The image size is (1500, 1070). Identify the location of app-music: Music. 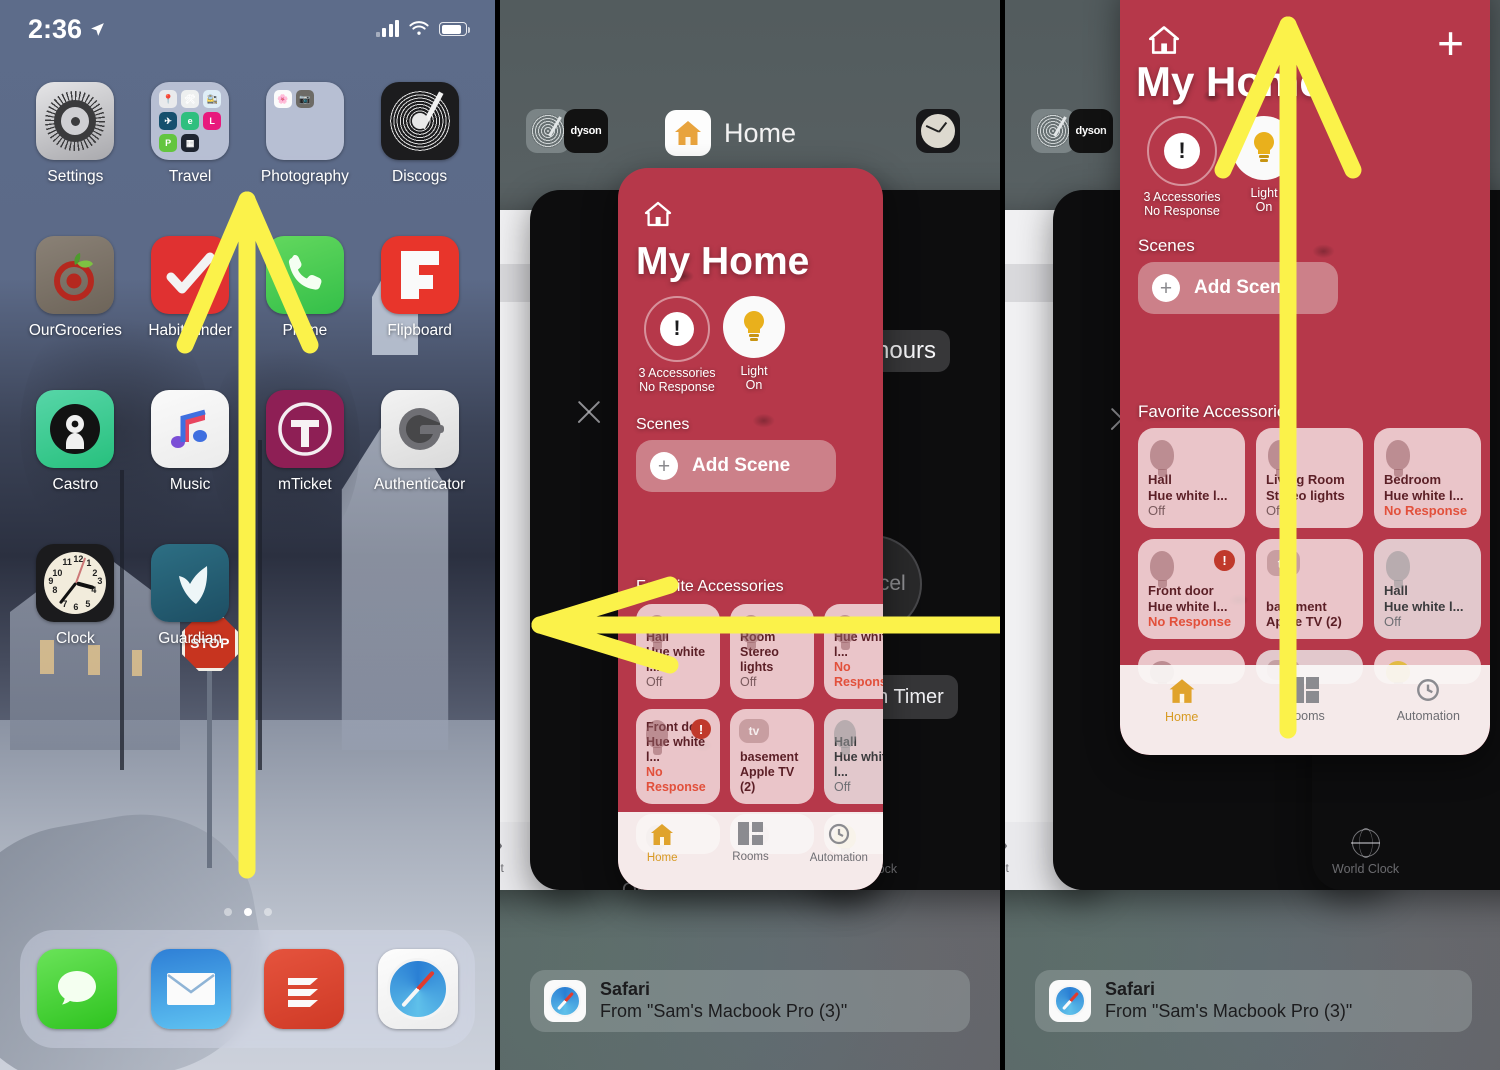
(190, 442).